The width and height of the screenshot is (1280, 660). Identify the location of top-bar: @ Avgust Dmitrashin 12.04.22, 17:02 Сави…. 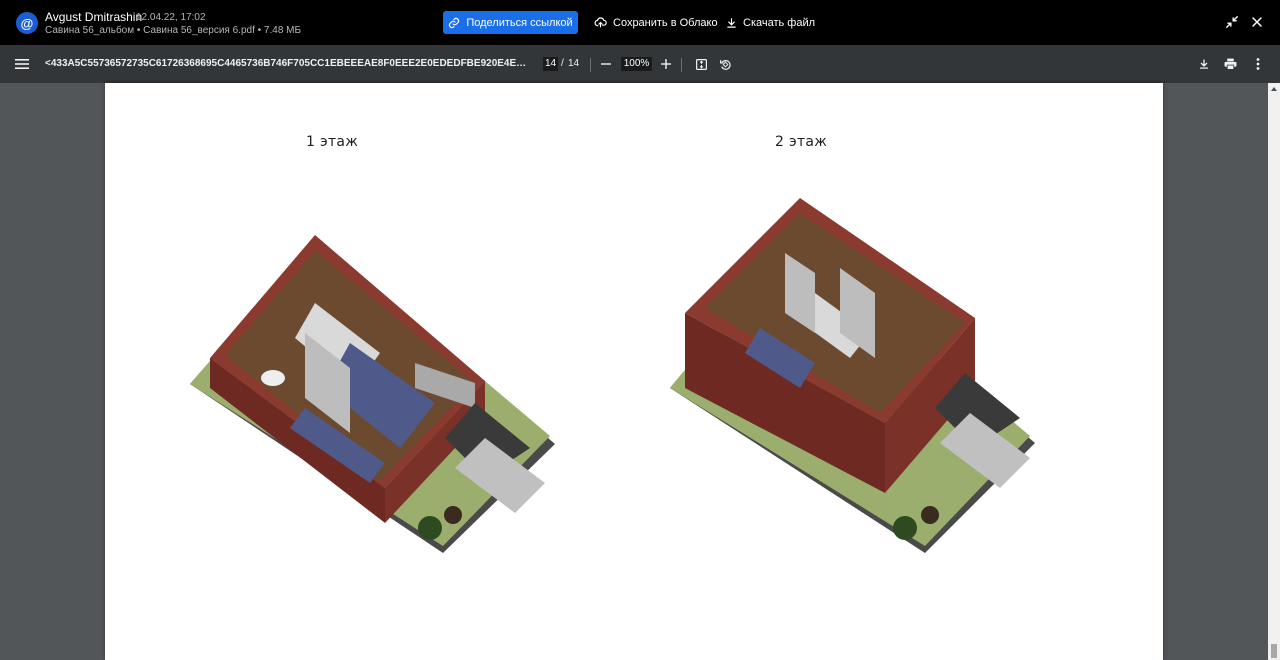
(640, 22).